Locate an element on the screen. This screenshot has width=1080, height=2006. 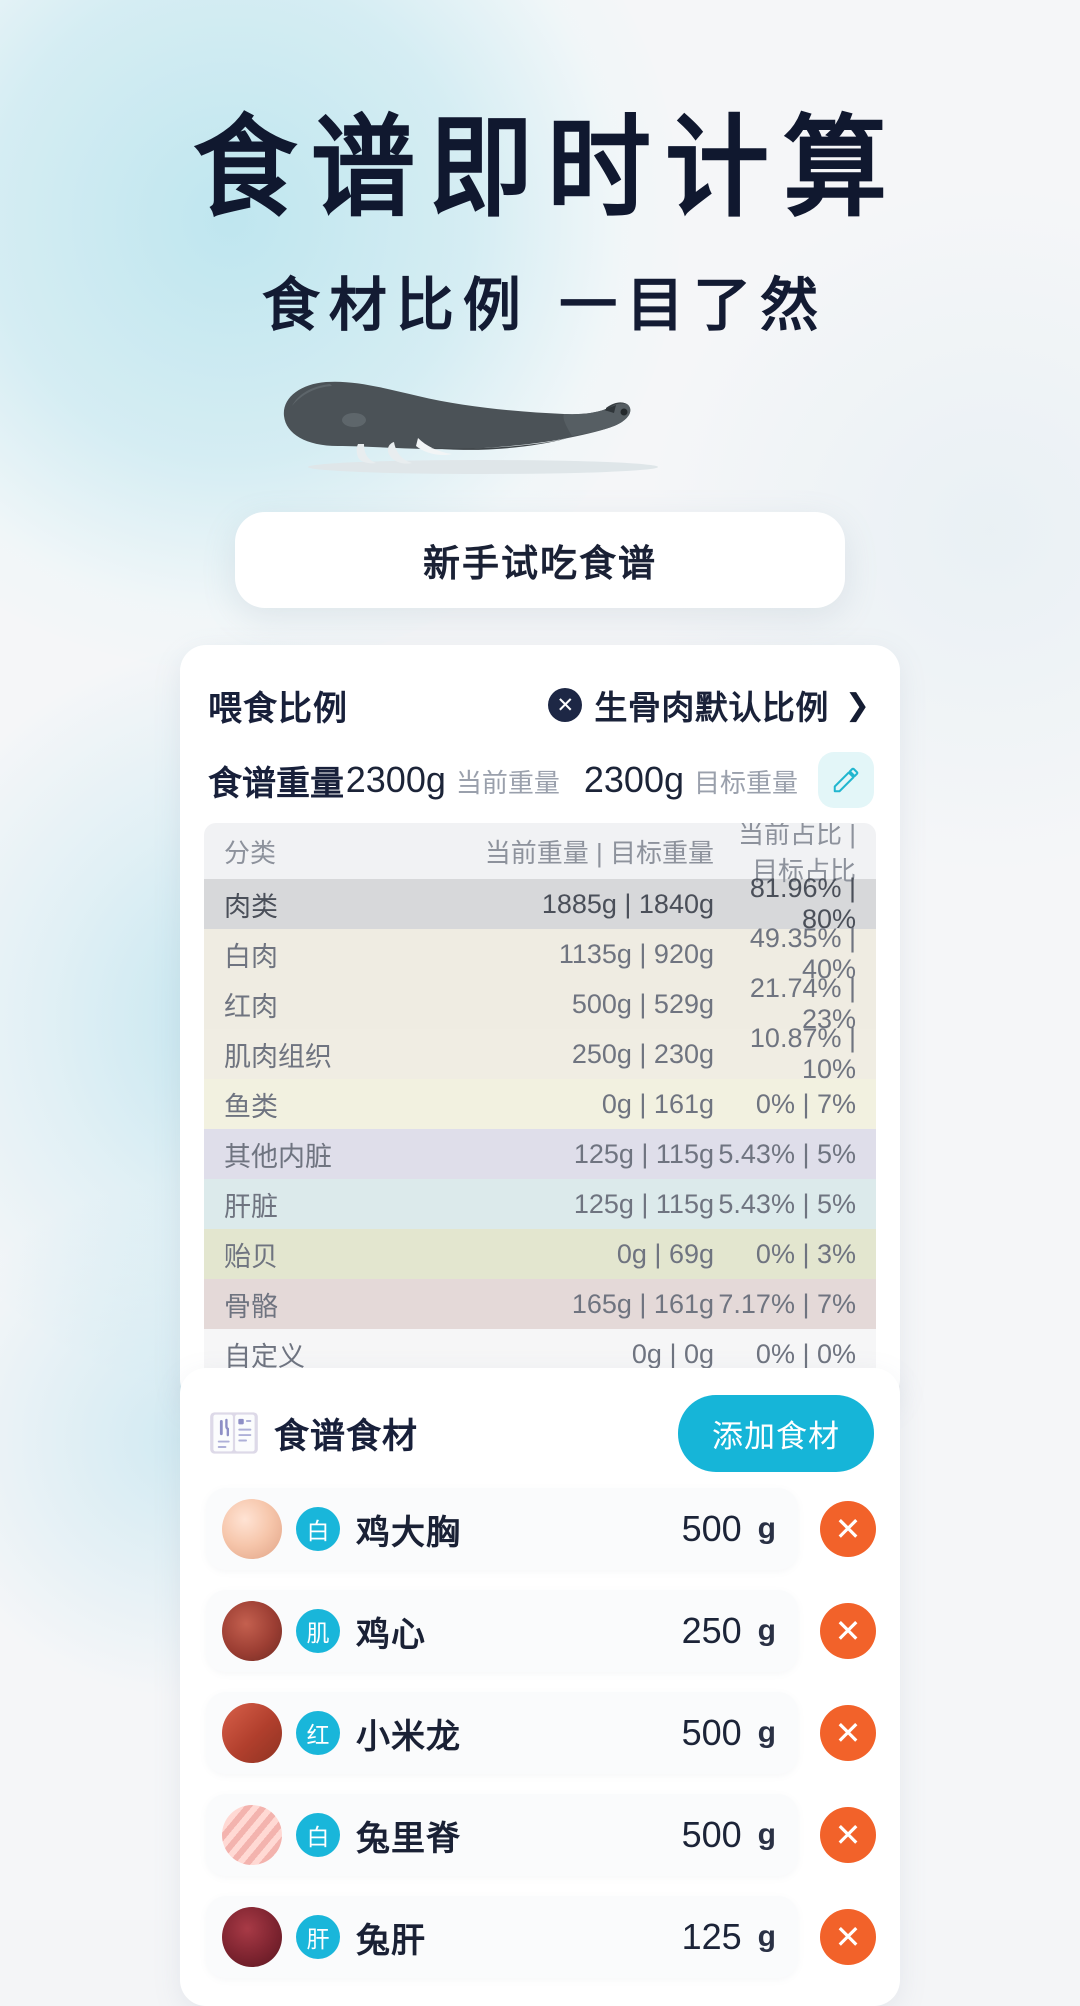
pencil-icon is located at coordinates (846, 780).